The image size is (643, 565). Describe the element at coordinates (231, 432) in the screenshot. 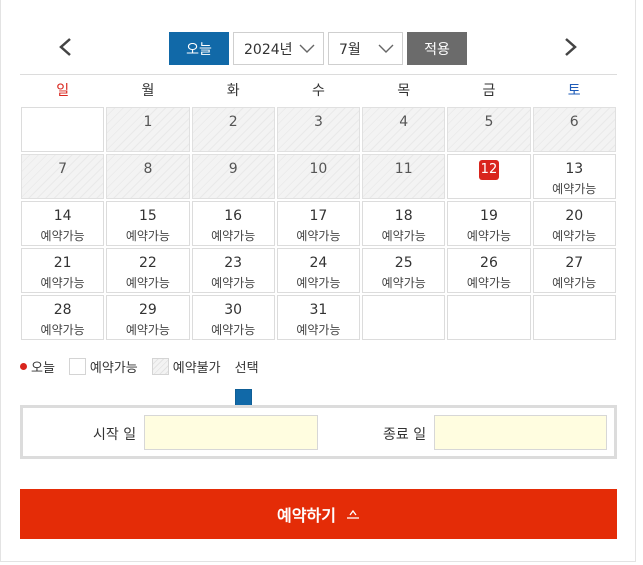

I see `start-date-input` at that location.